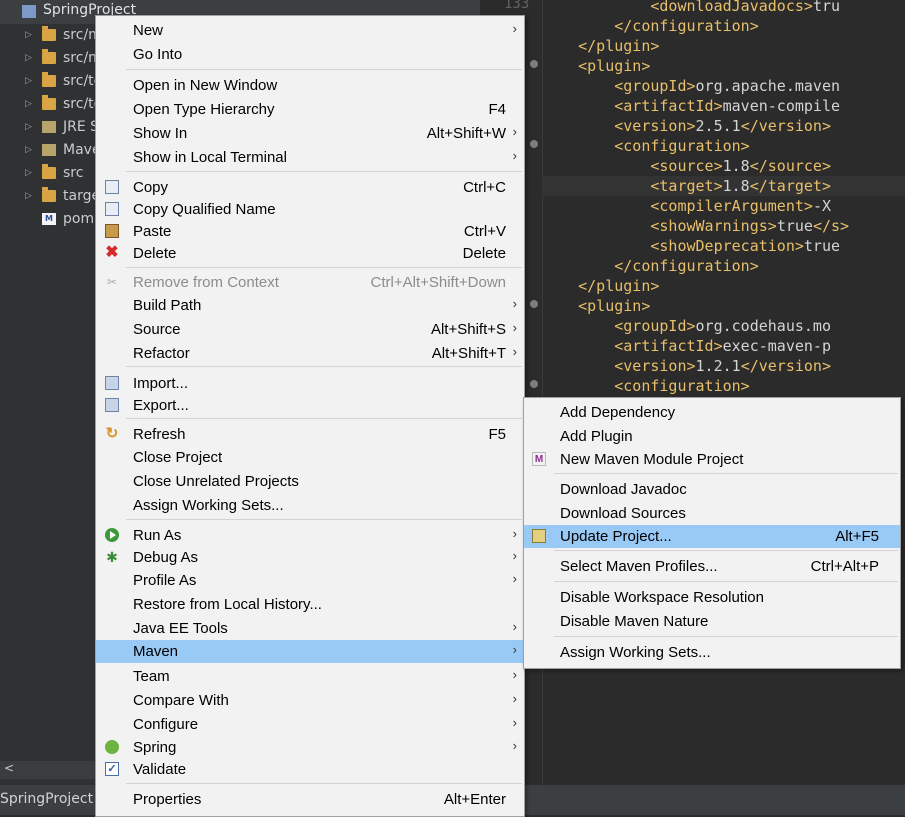 This screenshot has height=817, width=905. What do you see at coordinates (310, 799) in the screenshot?
I see `context-menu-item-properties: Properties Alt+Enter` at bounding box center [310, 799].